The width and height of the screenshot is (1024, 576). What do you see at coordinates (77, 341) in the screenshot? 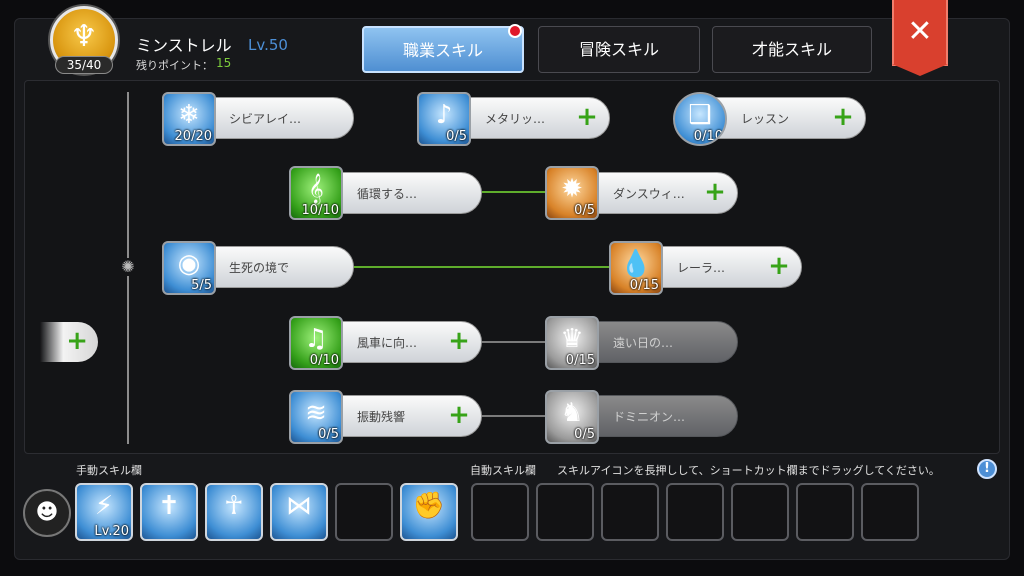
I see `plus-icon: +` at bounding box center [77, 341].